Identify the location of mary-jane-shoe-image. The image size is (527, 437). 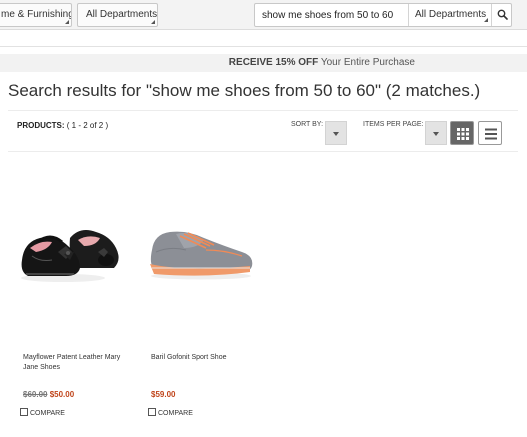
(76, 240).